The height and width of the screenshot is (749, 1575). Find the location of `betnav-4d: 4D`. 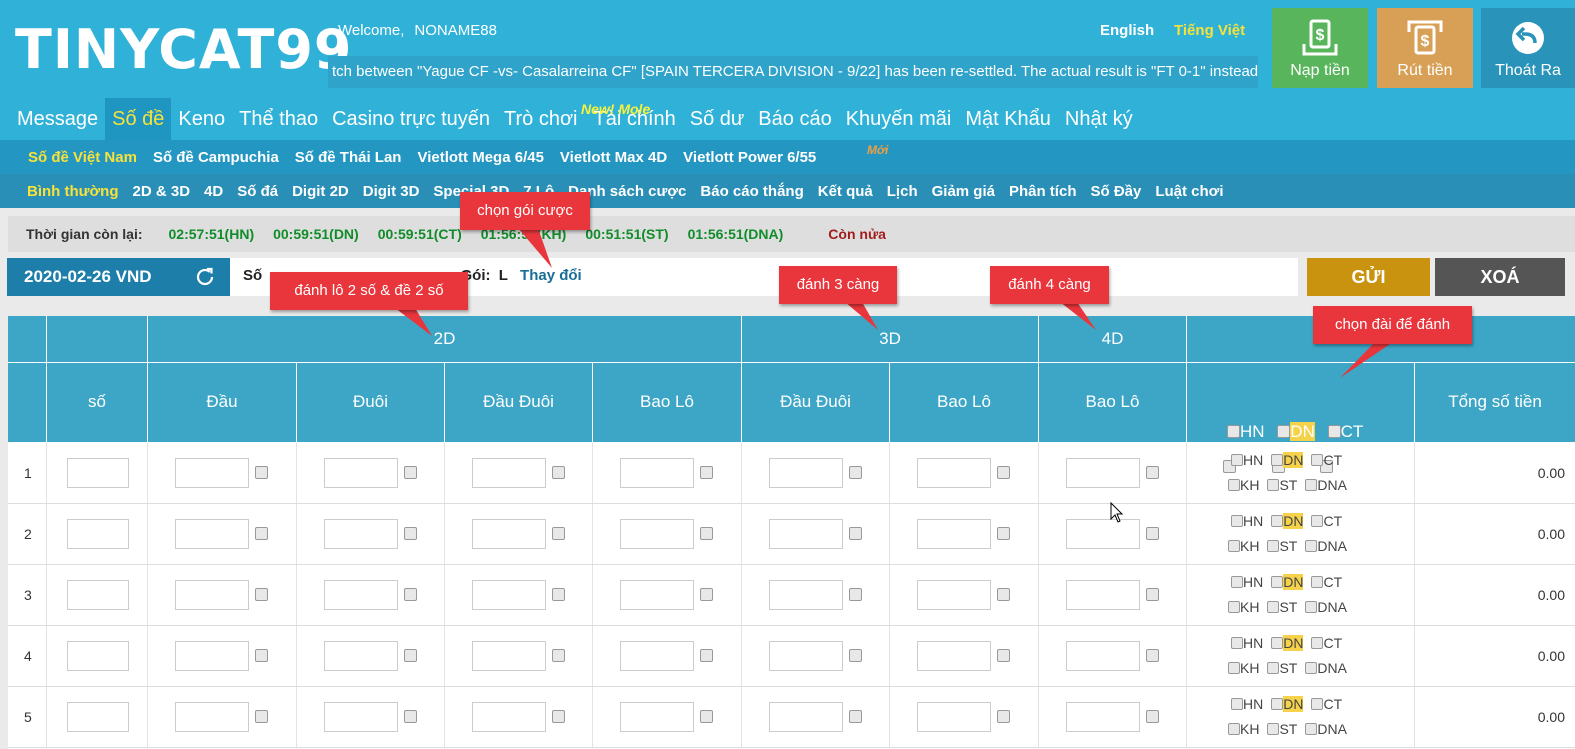

betnav-4d: 4D is located at coordinates (213, 191).